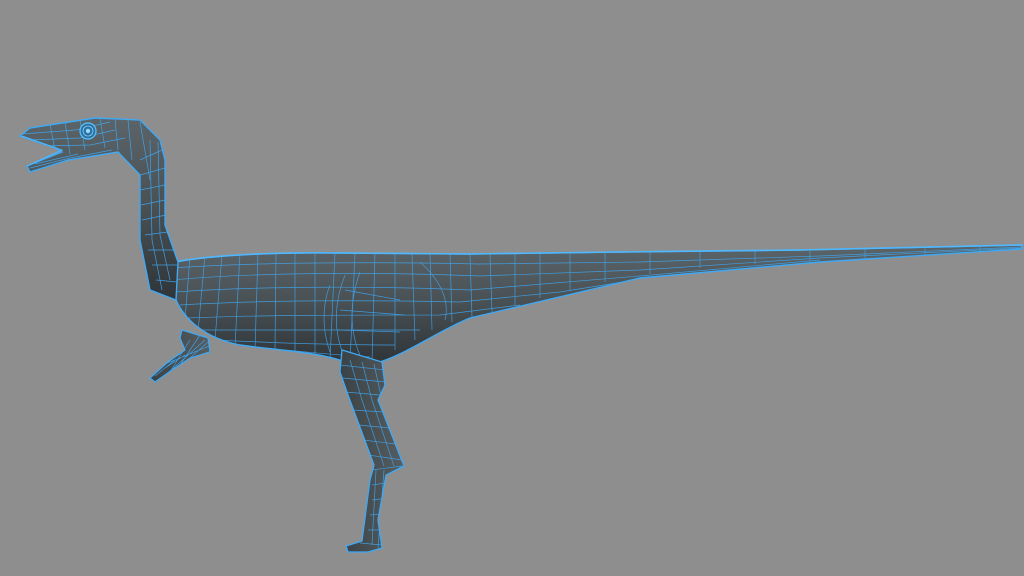  I want to click on hind-leg, so click(372, 451).